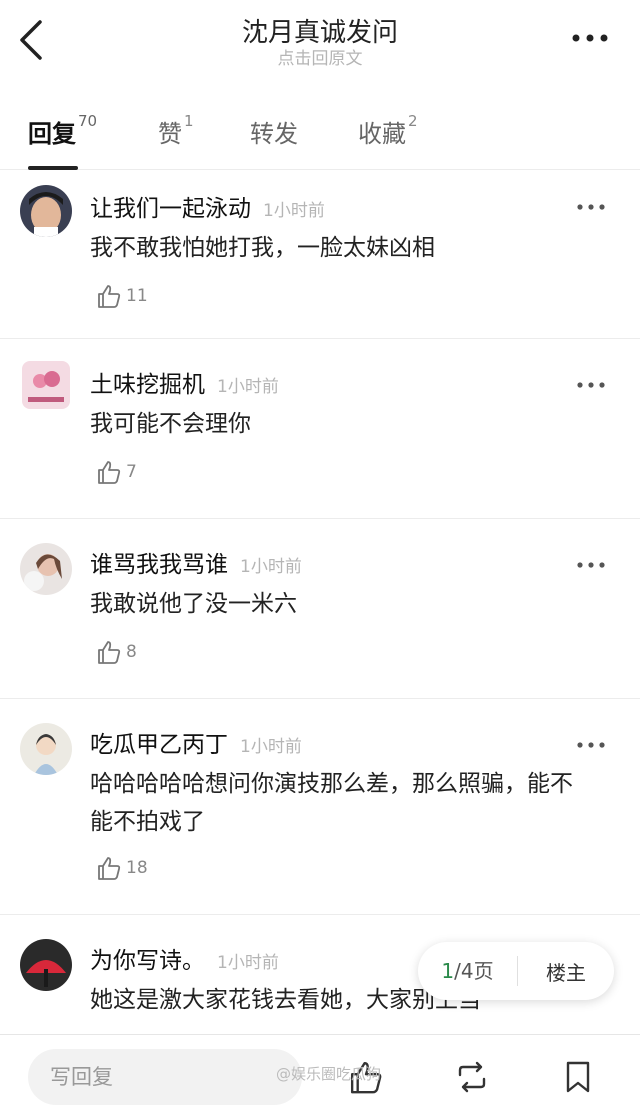  I want to click on comment-author: 让我们一起泳动 1小时前, so click(207, 206).